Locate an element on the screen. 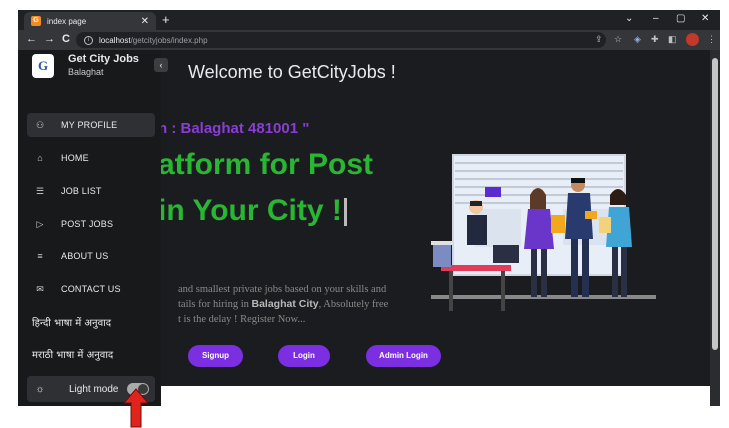 The height and width of the screenshot is (428, 729). profile-avatar is located at coordinates (692, 39).